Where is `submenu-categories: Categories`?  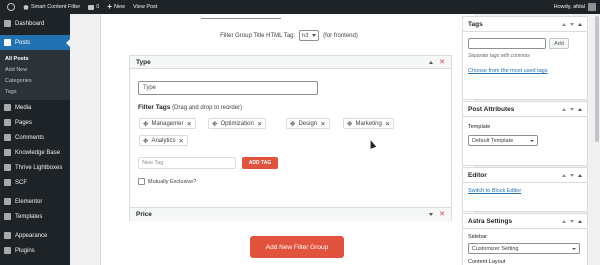
submenu-categories: Categories is located at coordinates (35, 80).